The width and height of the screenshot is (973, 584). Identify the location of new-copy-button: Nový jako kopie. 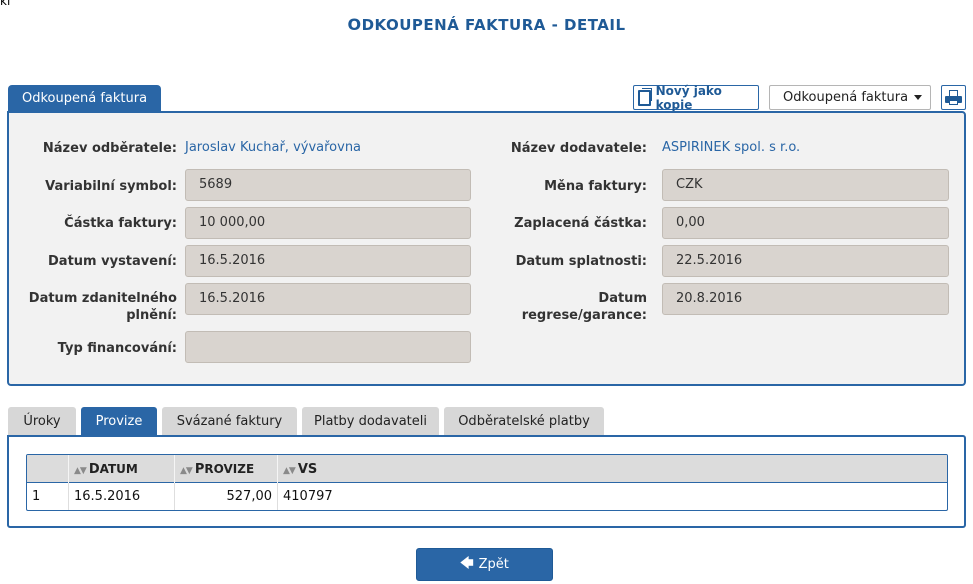
(696, 97).